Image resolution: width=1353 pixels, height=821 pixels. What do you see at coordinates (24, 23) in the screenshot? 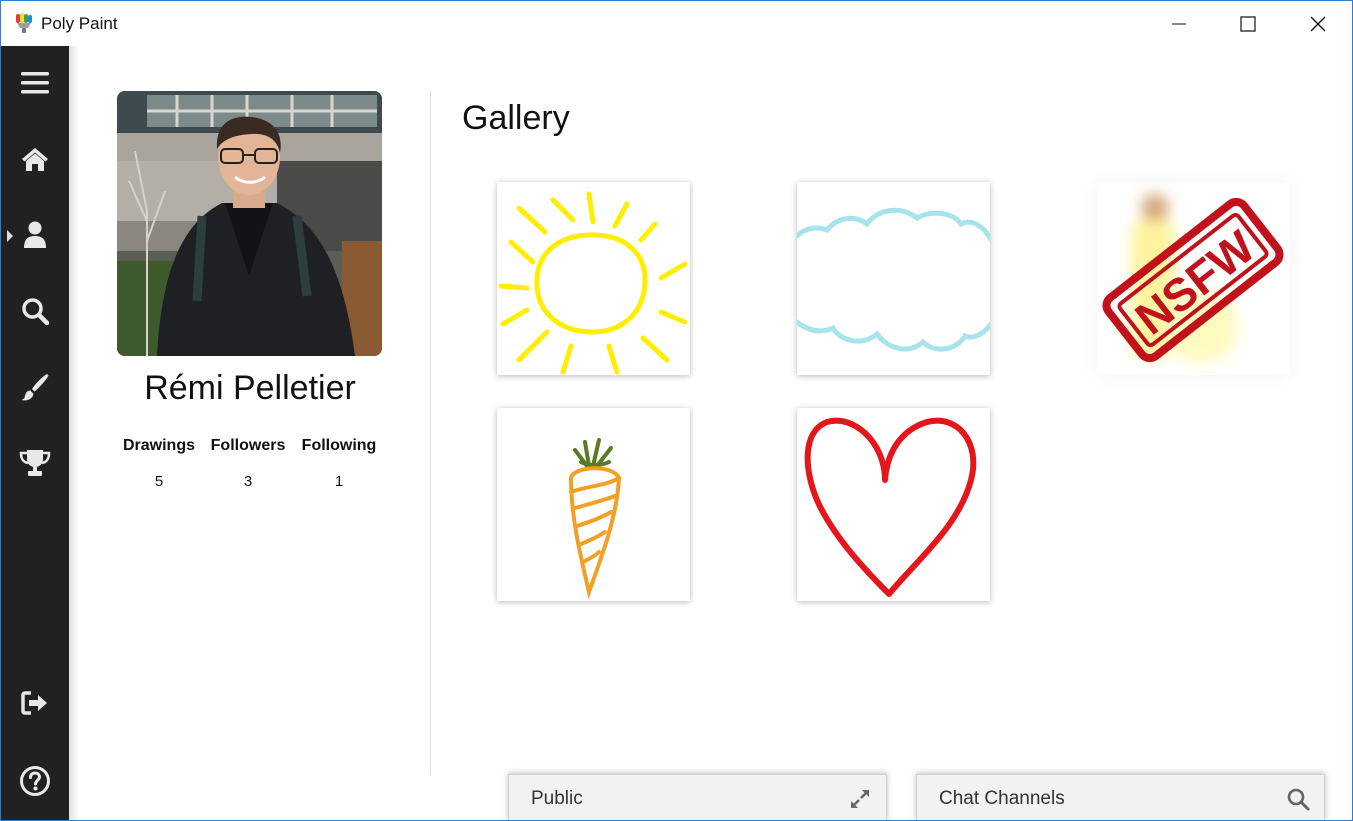
I see `app-logo-icon` at bounding box center [24, 23].